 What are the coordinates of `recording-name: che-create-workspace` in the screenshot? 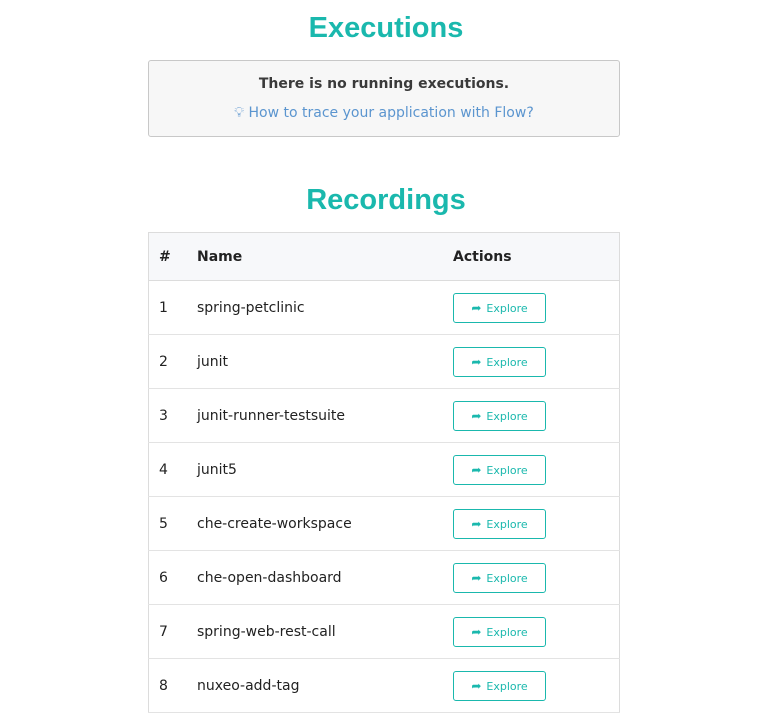 It's located at (324, 523).